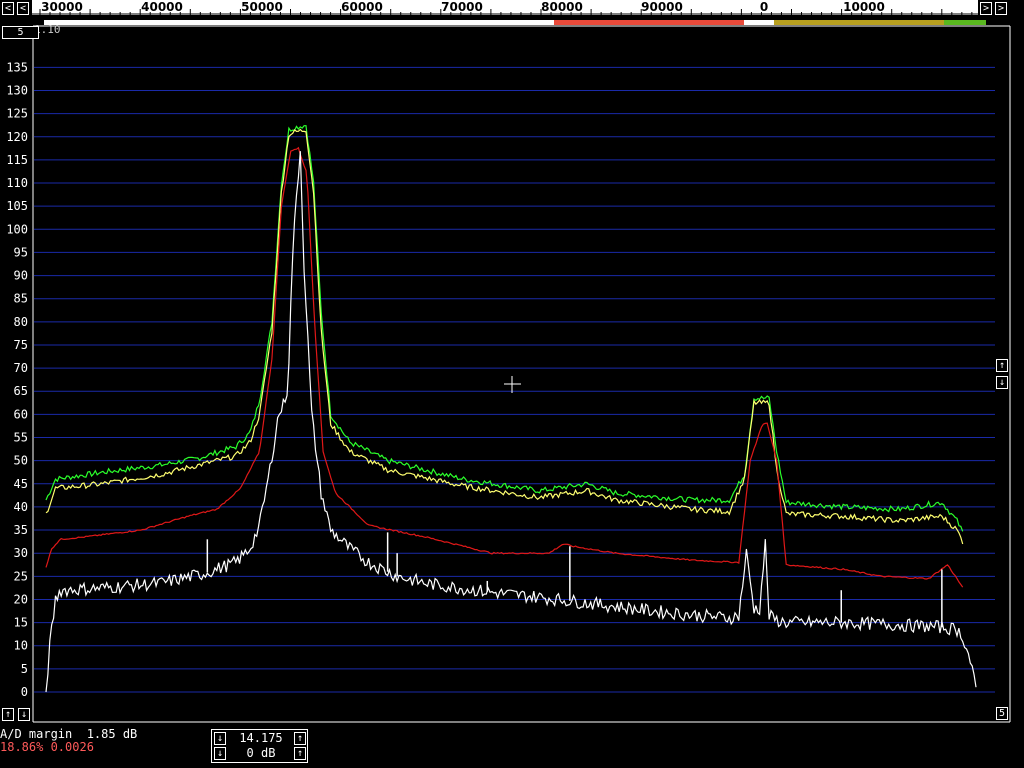 This screenshot has height=768, width=1024. I want to click on corner-box: 5, so click(1002, 713).